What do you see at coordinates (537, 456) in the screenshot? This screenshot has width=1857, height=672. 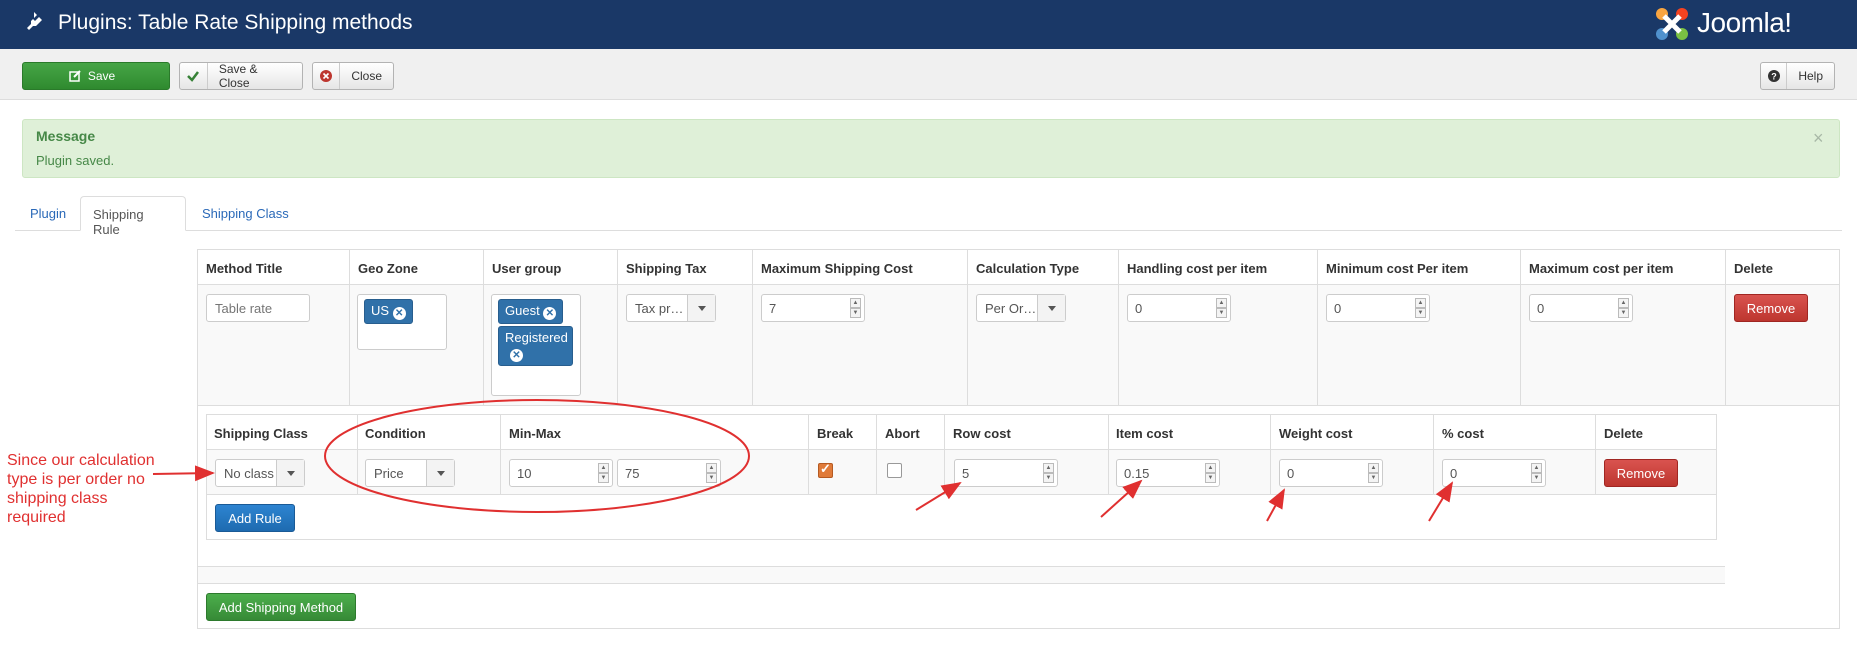 I see `min-max-circle` at bounding box center [537, 456].